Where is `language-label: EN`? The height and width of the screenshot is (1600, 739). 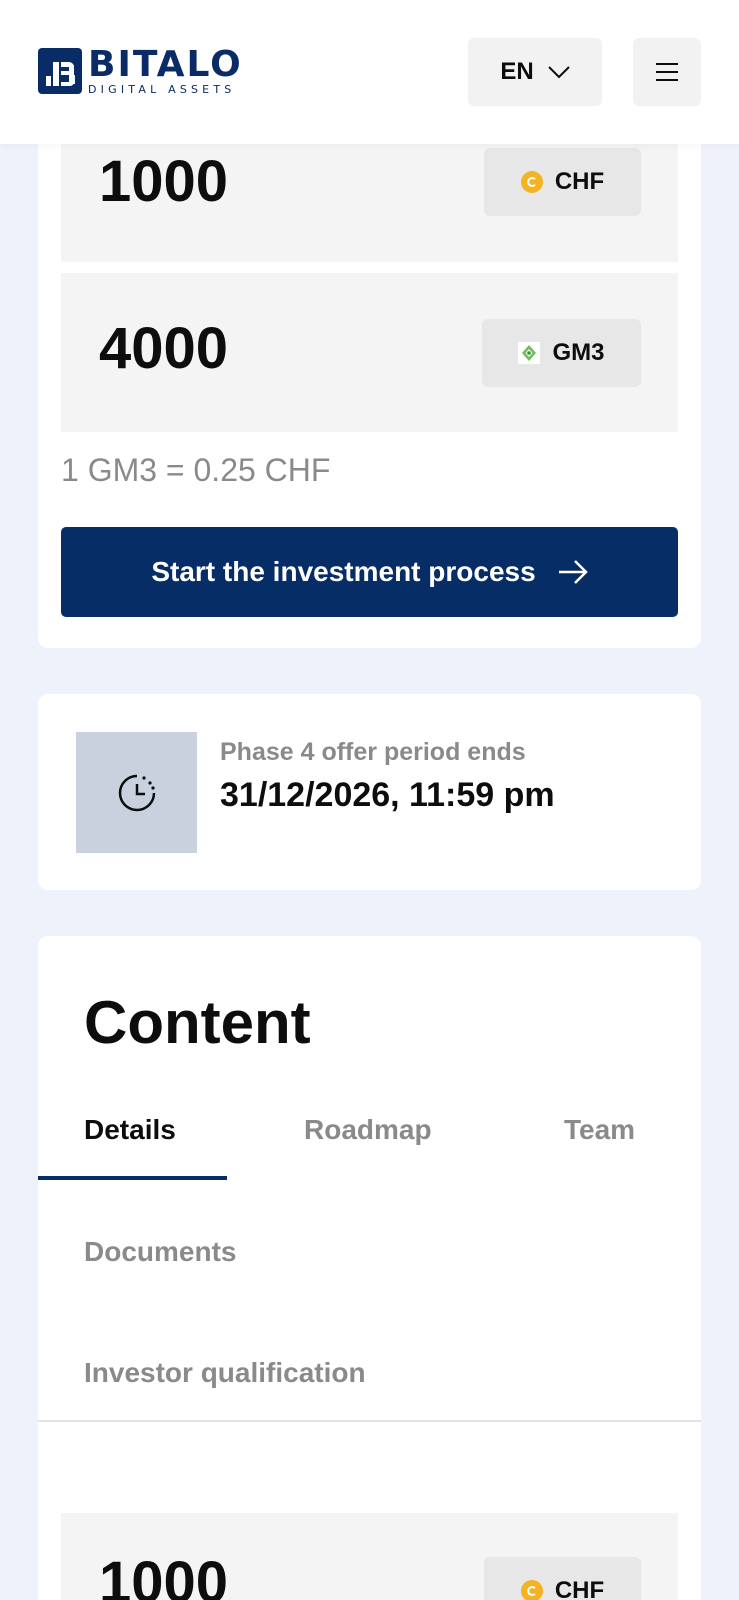
language-label: EN is located at coordinates (517, 71).